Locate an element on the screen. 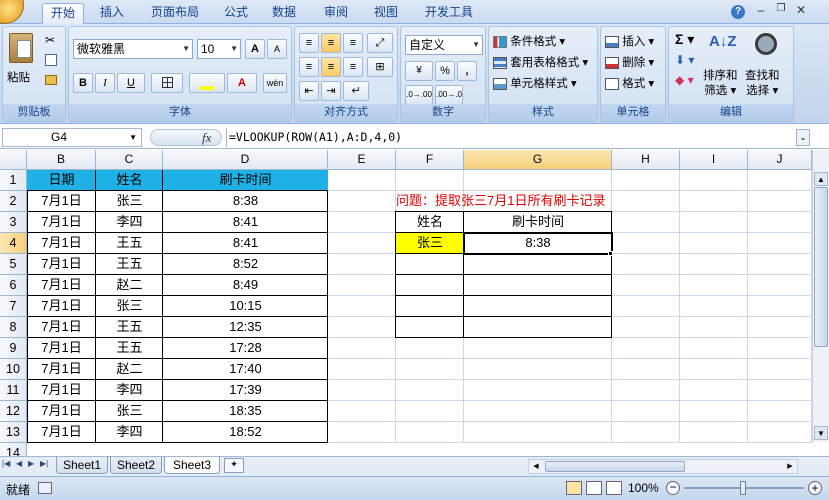  table-cell: 8:49 is located at coordinates (245, 285).